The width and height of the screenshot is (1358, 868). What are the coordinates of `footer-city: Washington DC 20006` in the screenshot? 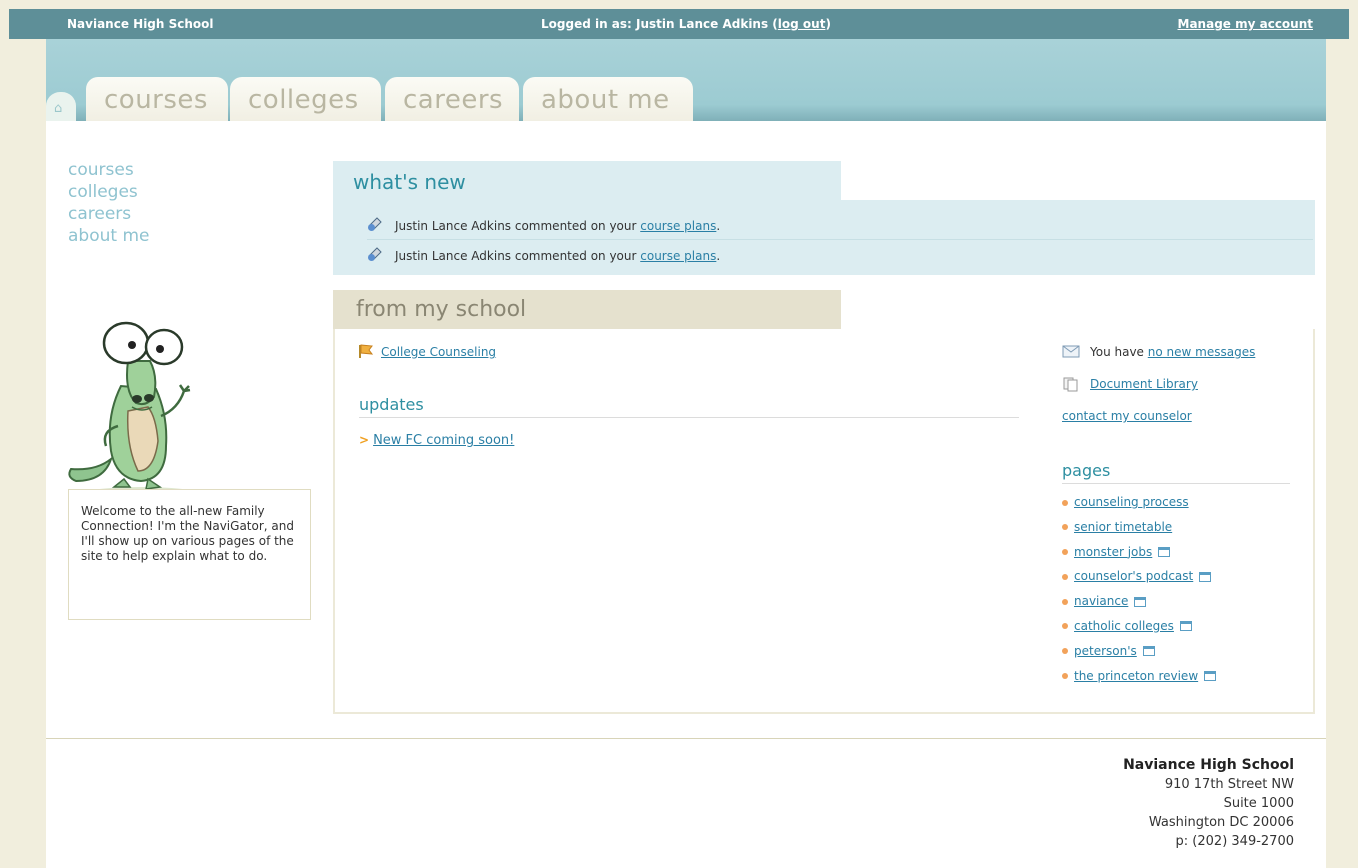 It's located at (1221, 822).